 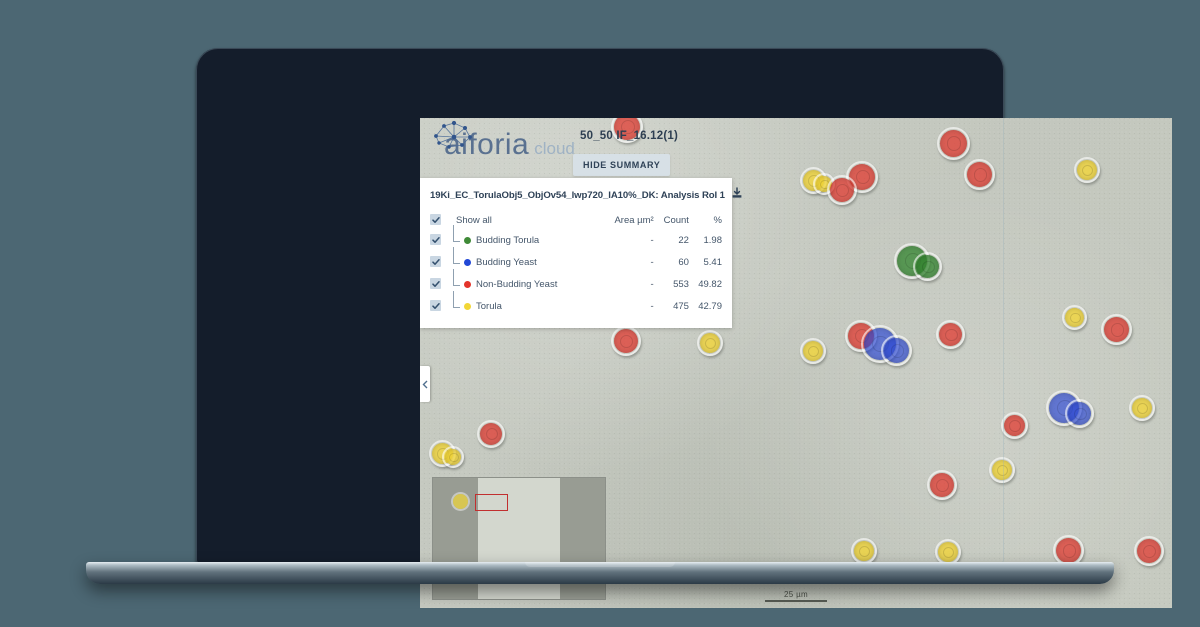 I want to click on class-name-cell: Non-Budding Yeast, so click(x=524, y=282).